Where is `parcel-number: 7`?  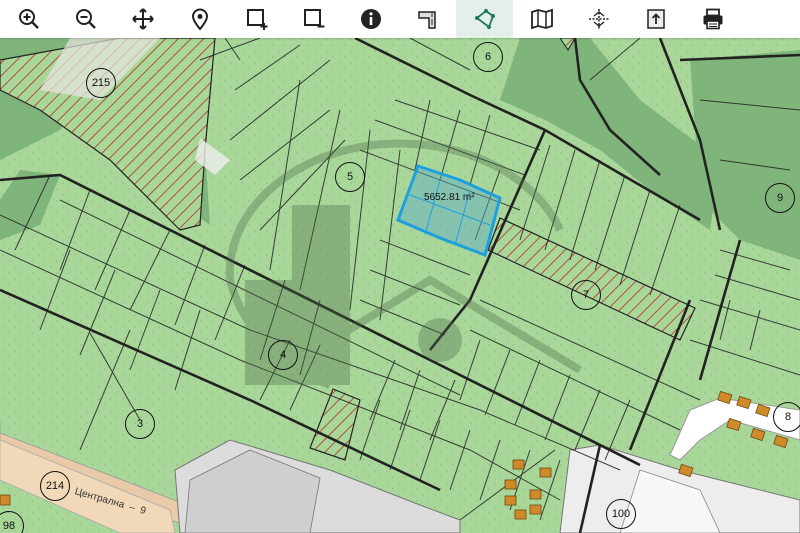
parcel-number: 7 is located at coordinates (586, 295).